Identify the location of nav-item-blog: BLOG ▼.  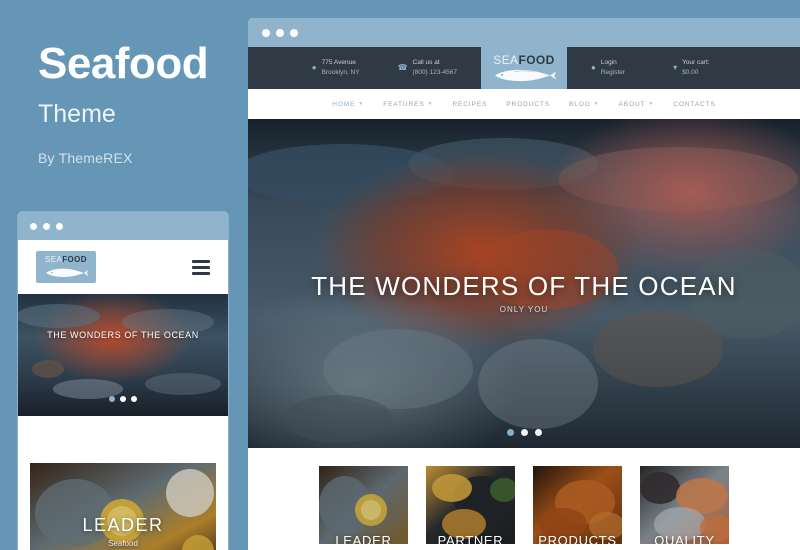
(584, 104).